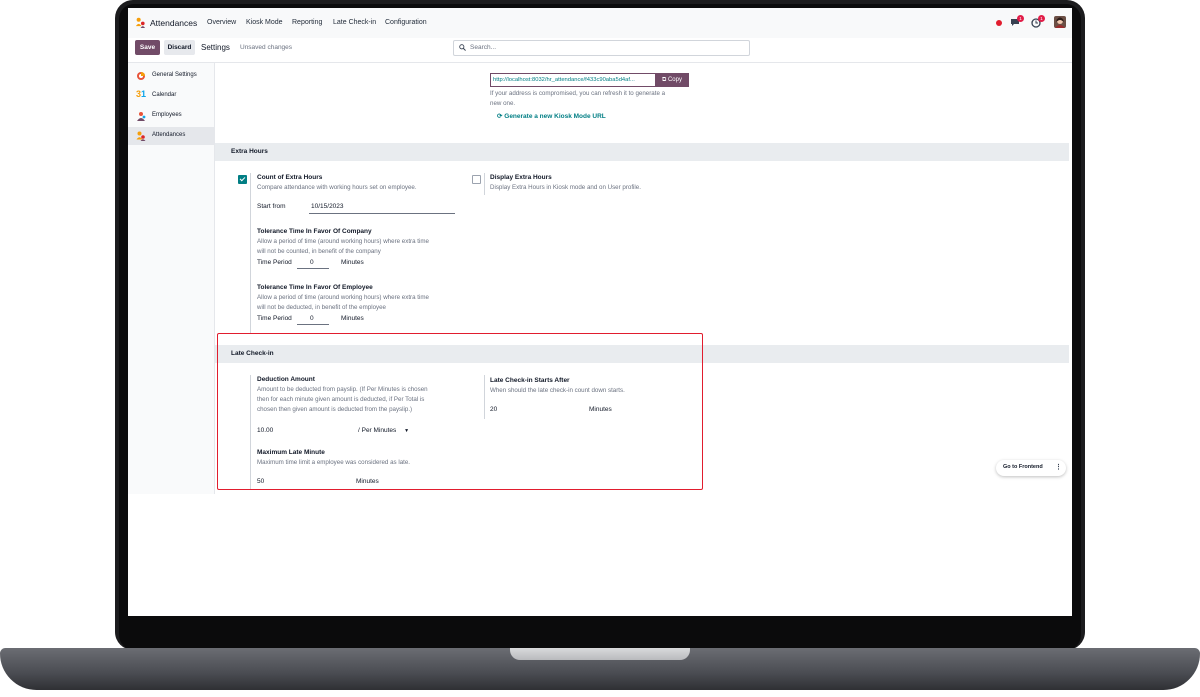  What do you see at coordinates (167, 115) in the screenshot?
I see `sidebar-item-label: Employees` at bounding box center [167, 115].